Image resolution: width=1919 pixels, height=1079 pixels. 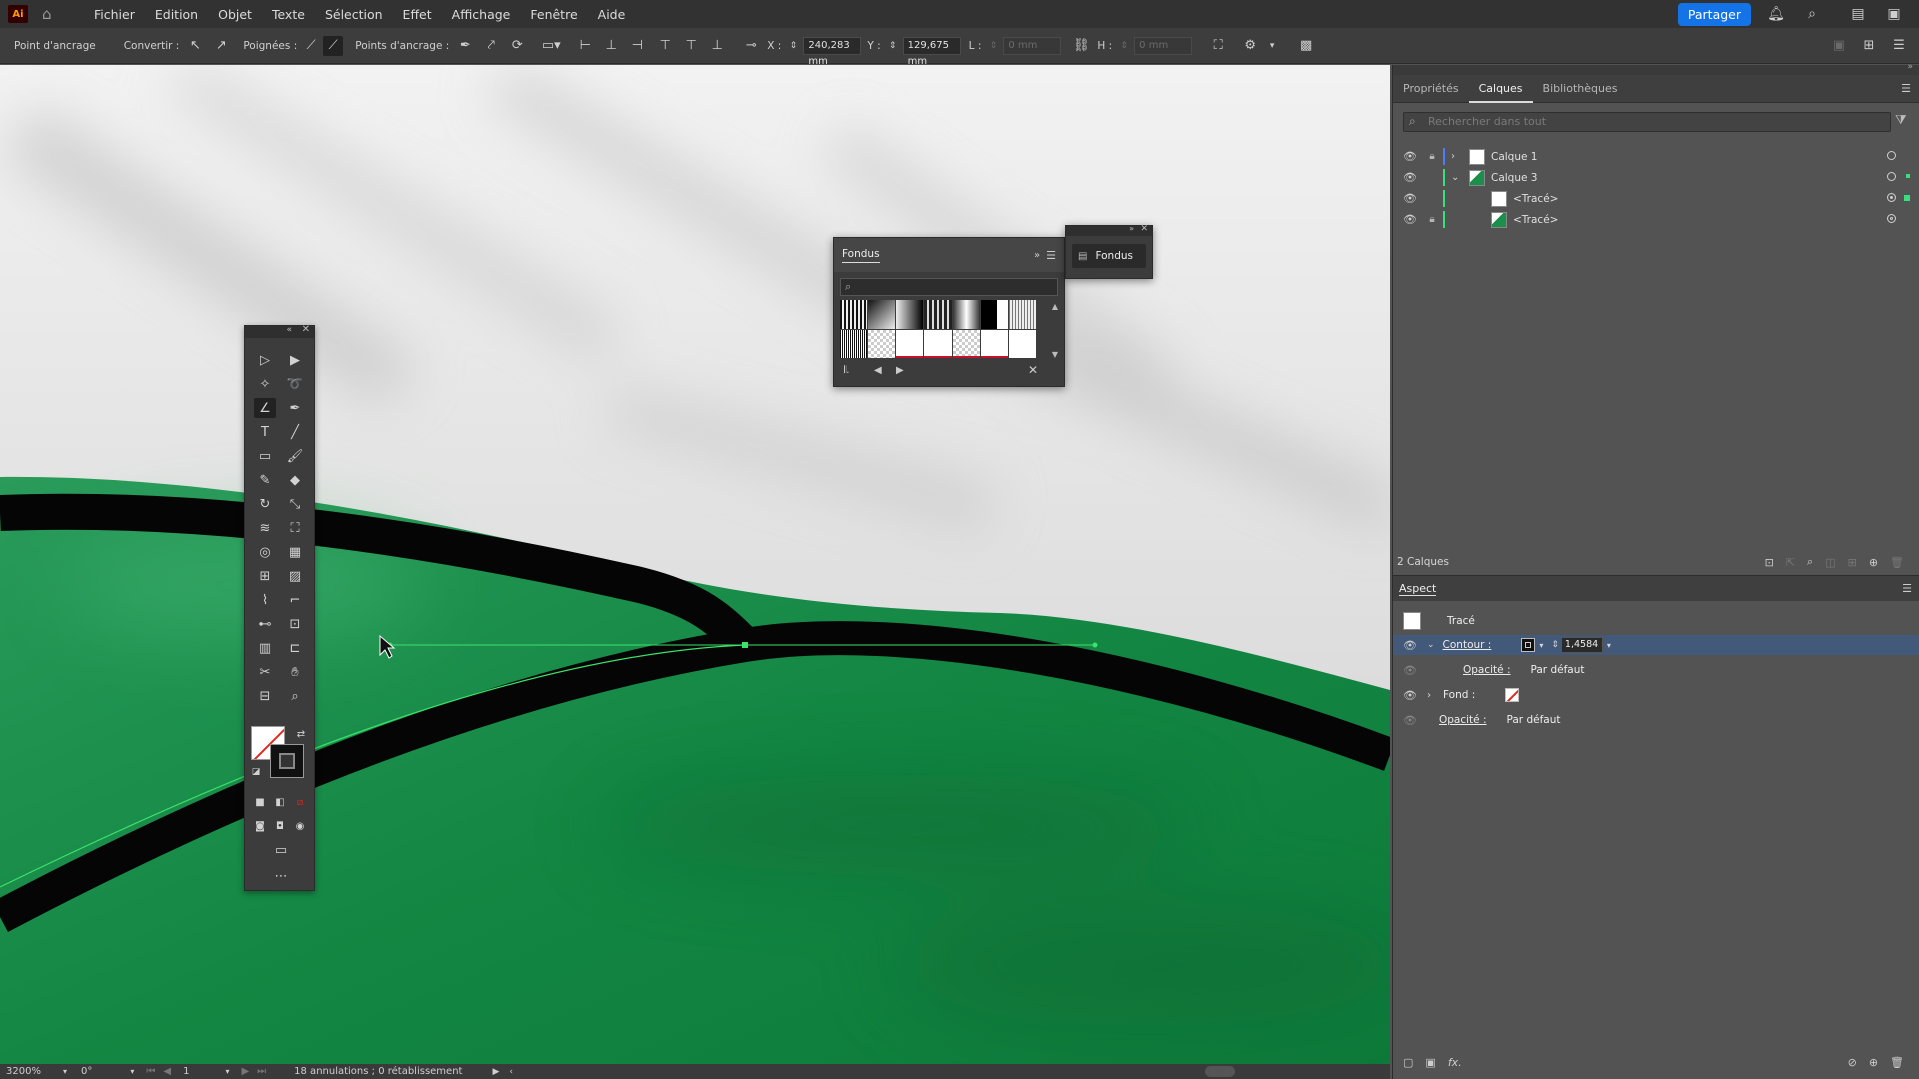 I want to click on lock-icon: 🔒︎, so click(x=1432, y=219).